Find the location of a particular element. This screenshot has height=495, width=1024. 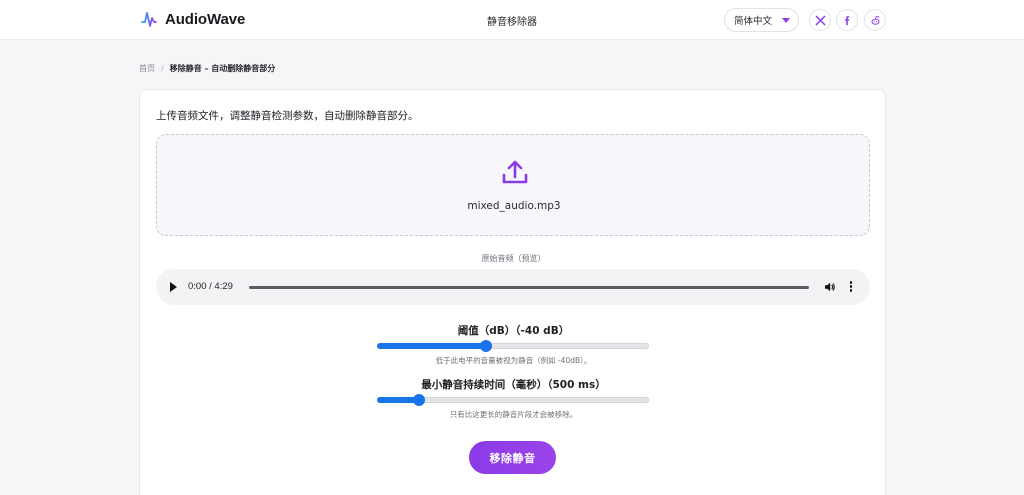

uploaded-file-name: mixed_audio.mp3 is located at coordinates (514, 206).